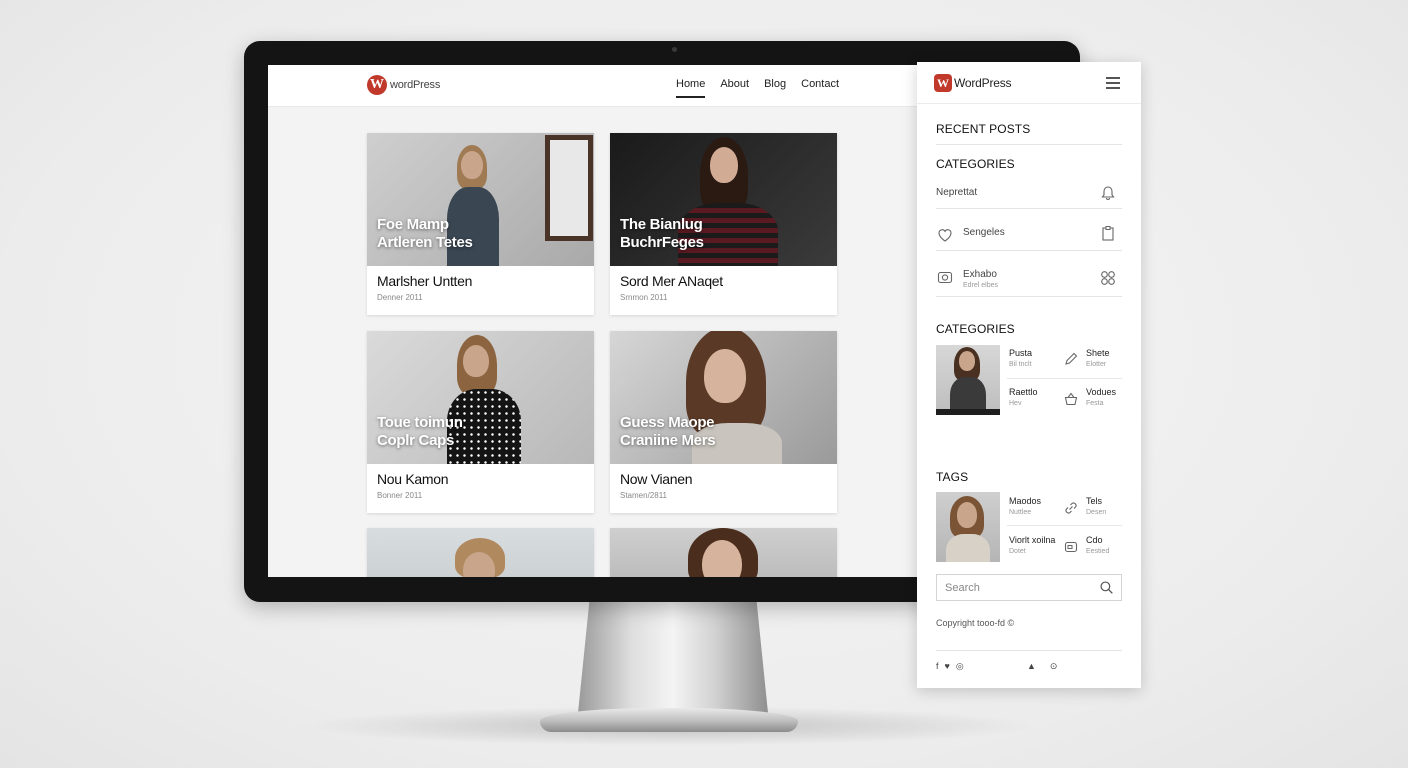  Describe the element at coordinates (425, 233) in the screenshot. I see `post-overlay-title: Foe Mamp Artleren Tetes` at that location.